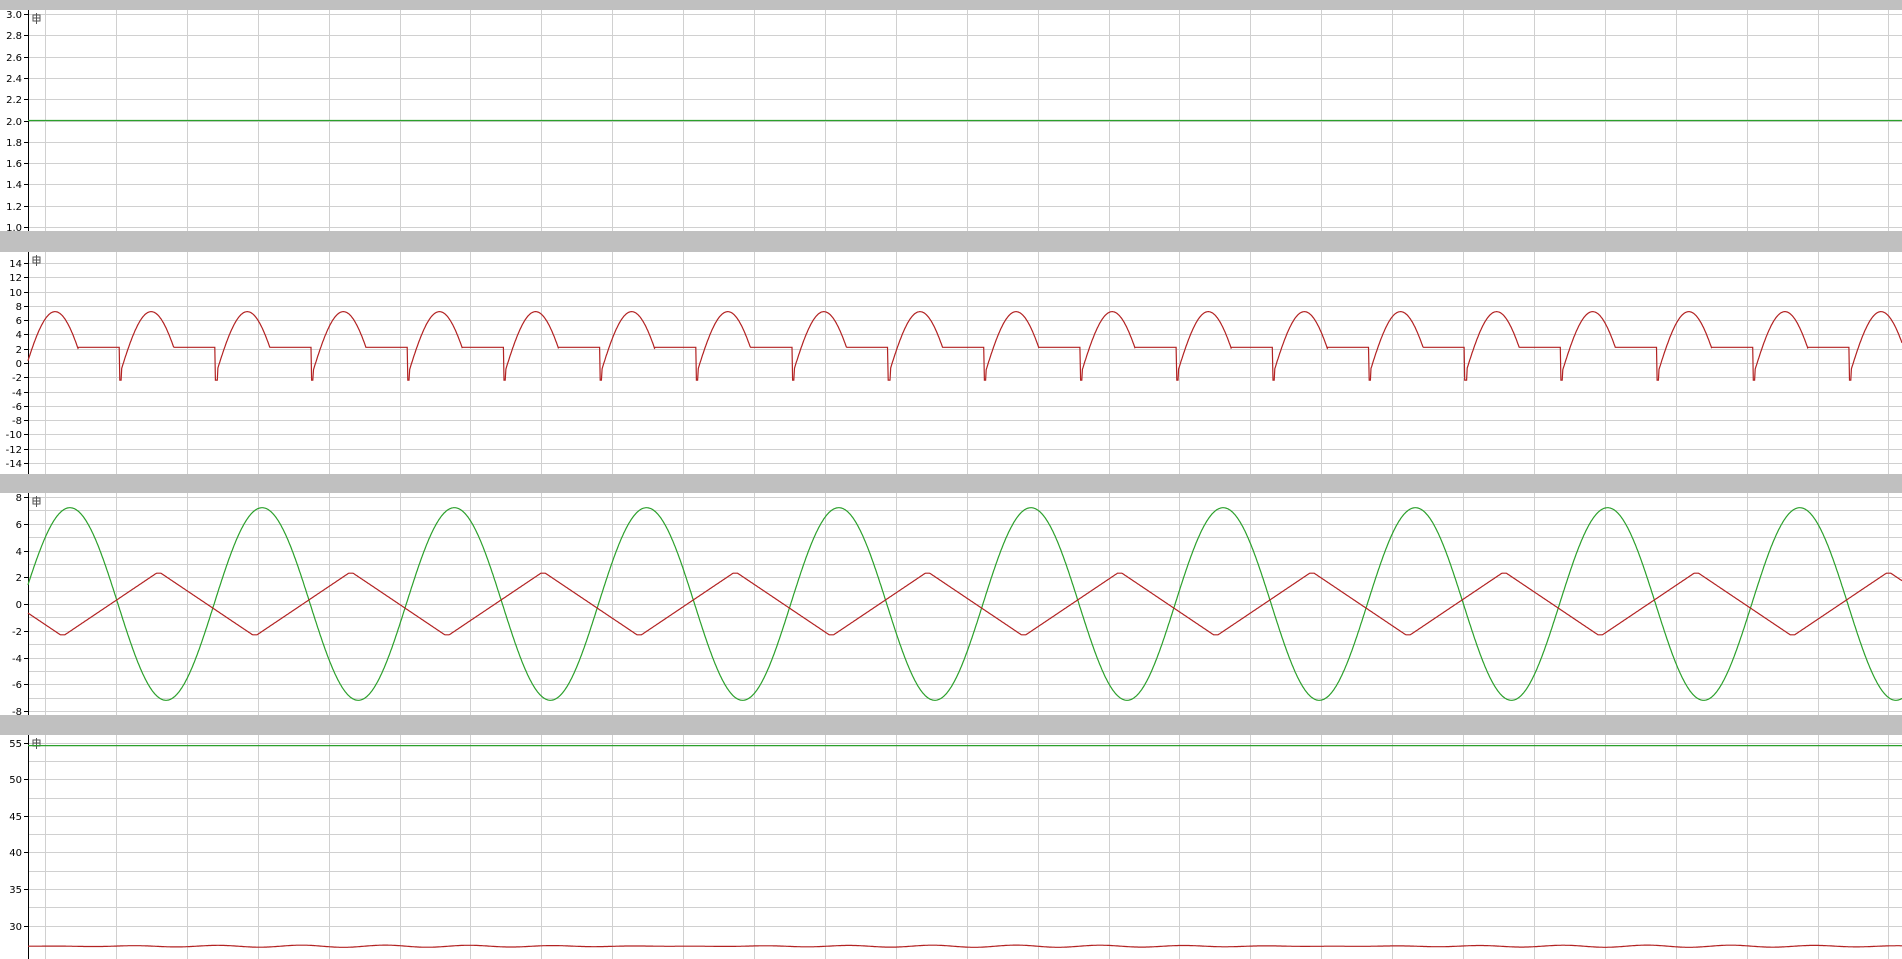 Image resolution: width=1902 pixels, height=959 pixels. Describe the element at coordinates (15, 890) in the screenshot. I see `y-tick-label: 35` at that location.